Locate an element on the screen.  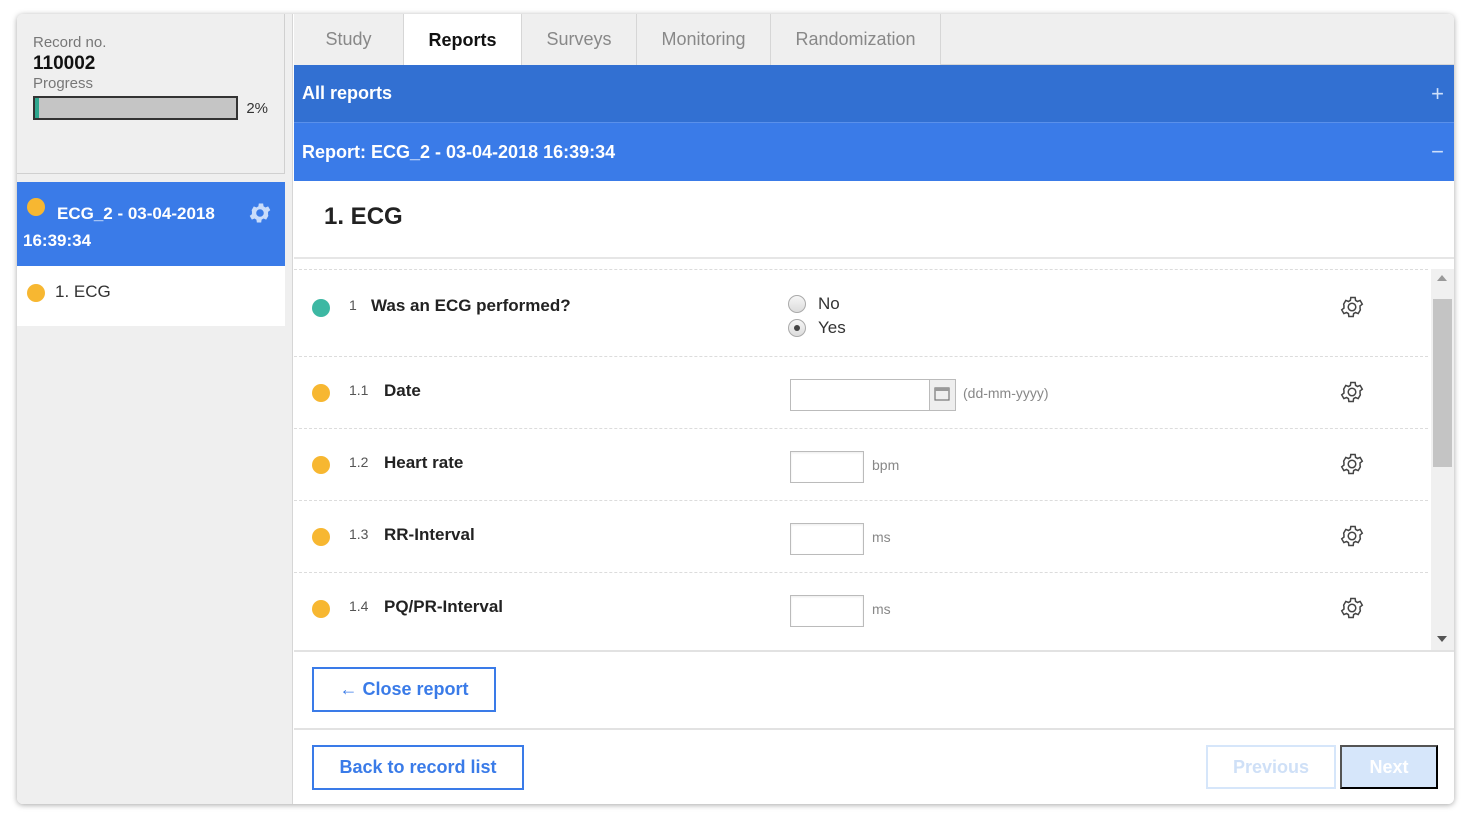
radio-no is located at coordinates (797, 304).